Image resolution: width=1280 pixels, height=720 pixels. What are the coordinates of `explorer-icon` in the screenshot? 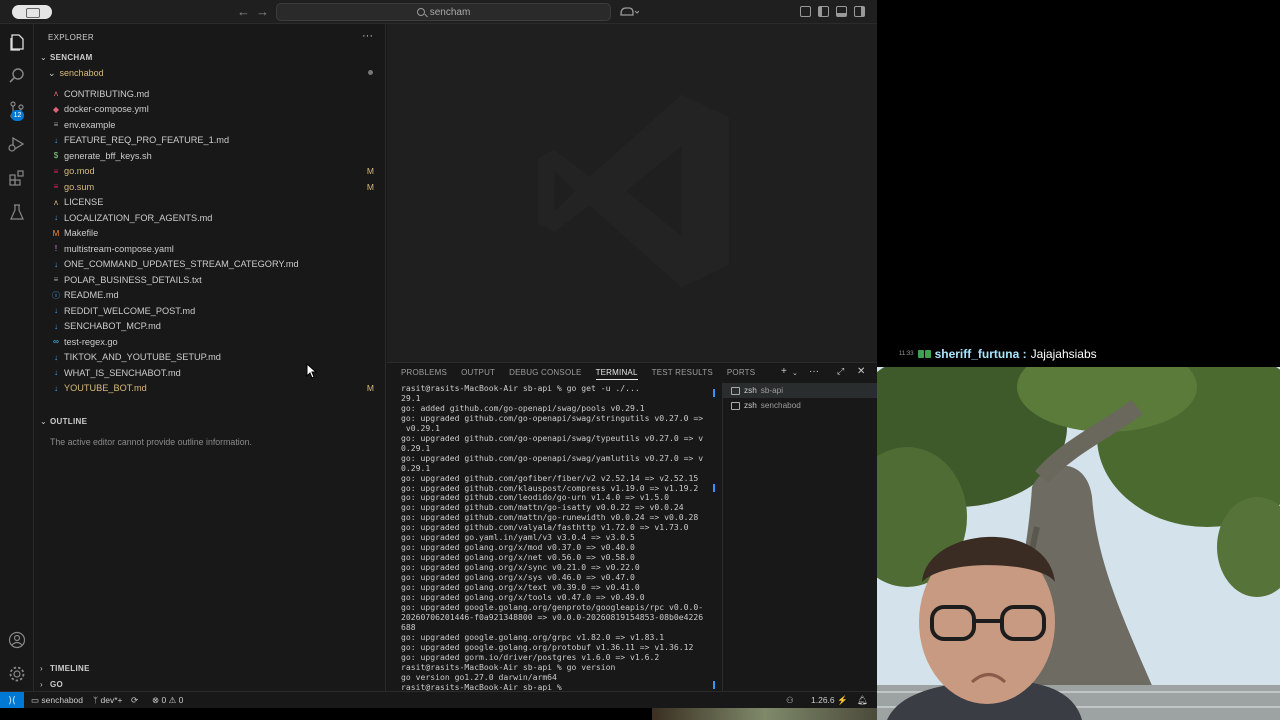 It's located at (17, 42).